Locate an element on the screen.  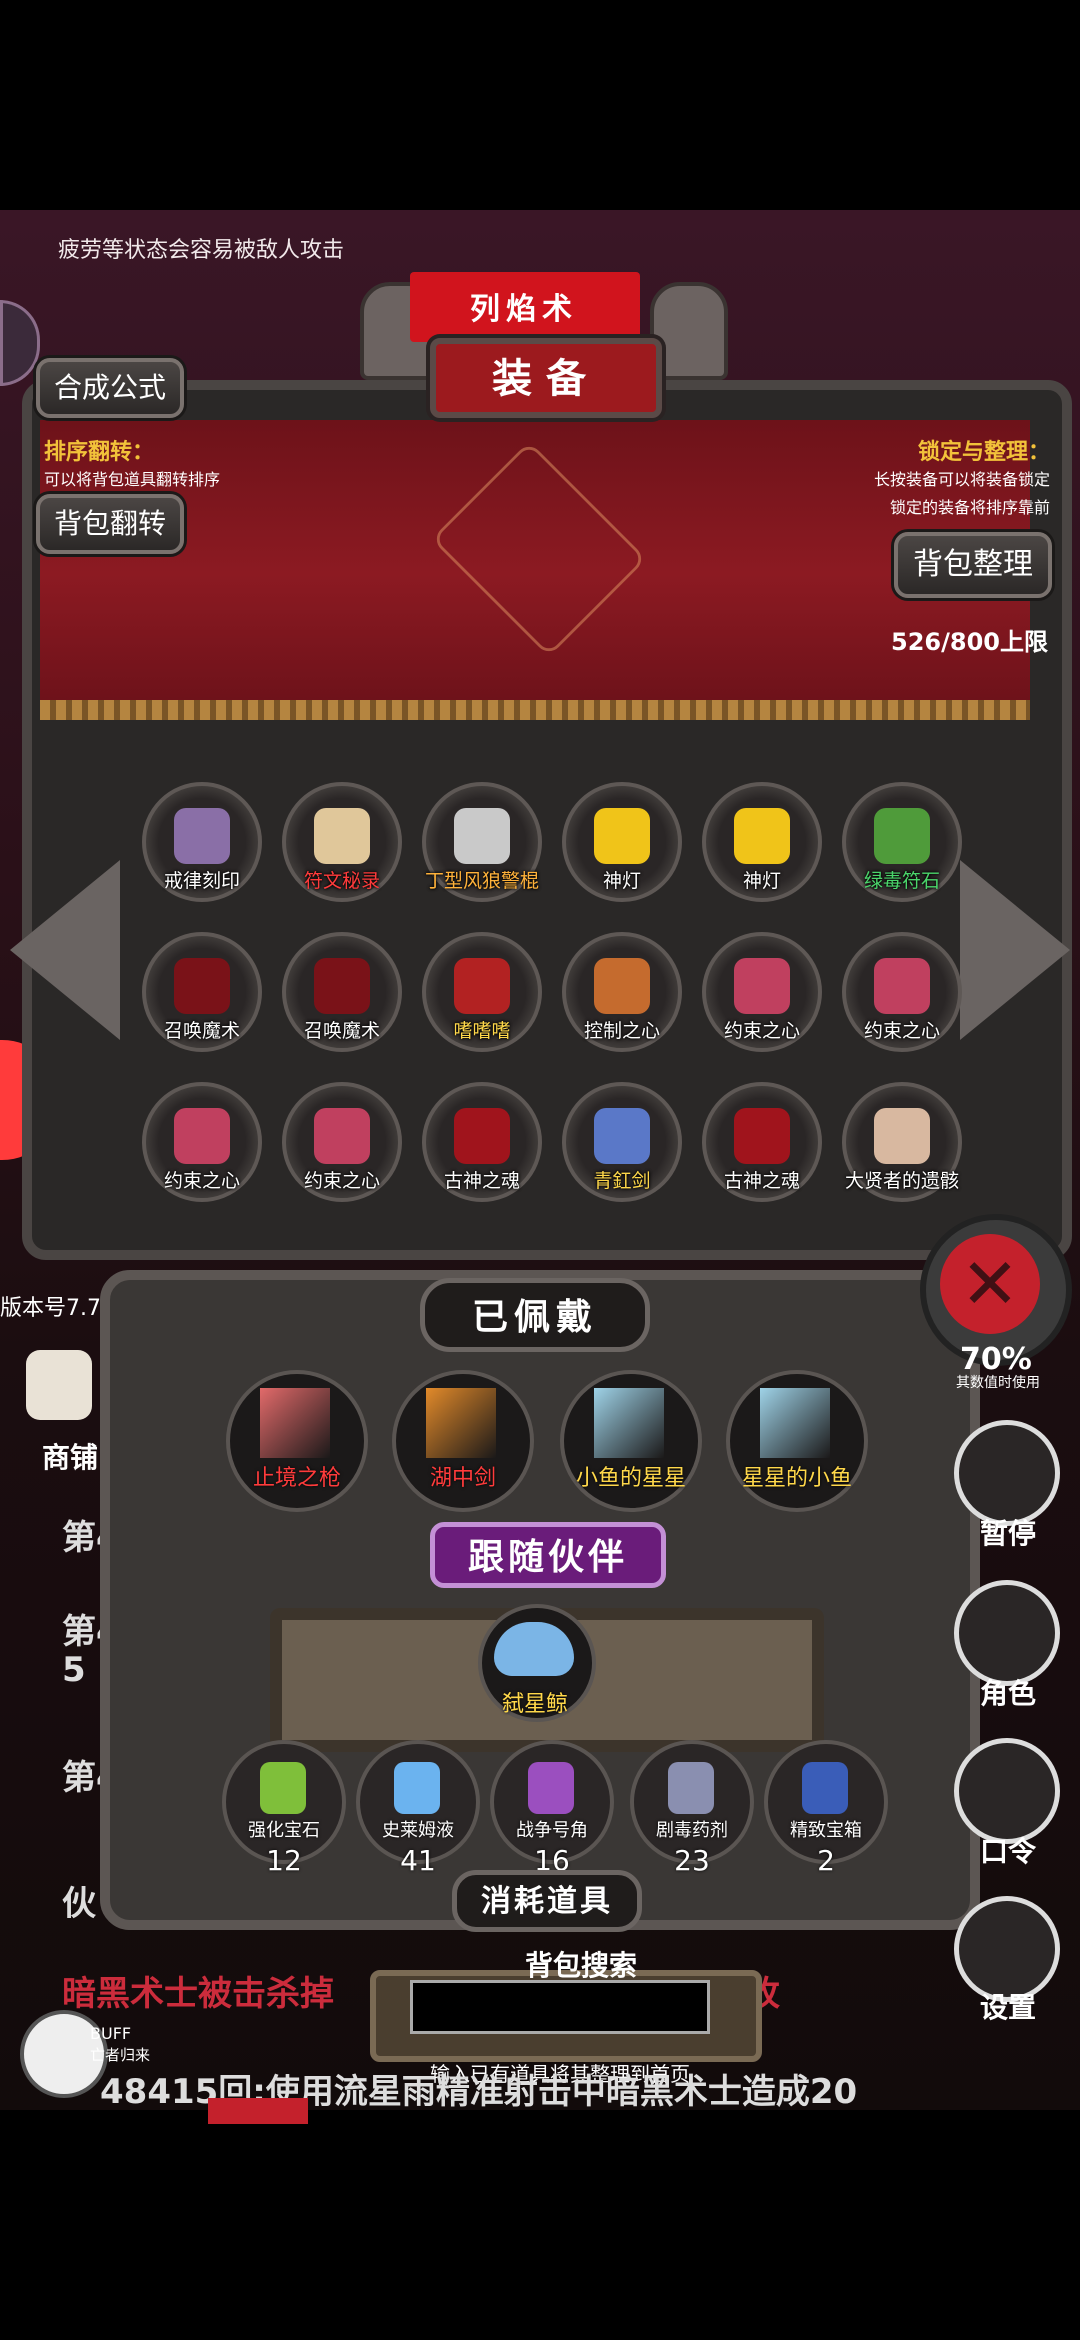
close-icon: ✕ is located at coordinates (990, 1284).